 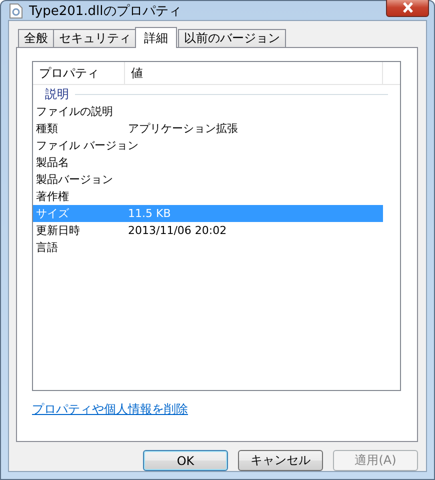 What do you see at coordinates (53, 213) in the screenshot?
I see `property-name: サイズ` at bounding box center [53, 213].